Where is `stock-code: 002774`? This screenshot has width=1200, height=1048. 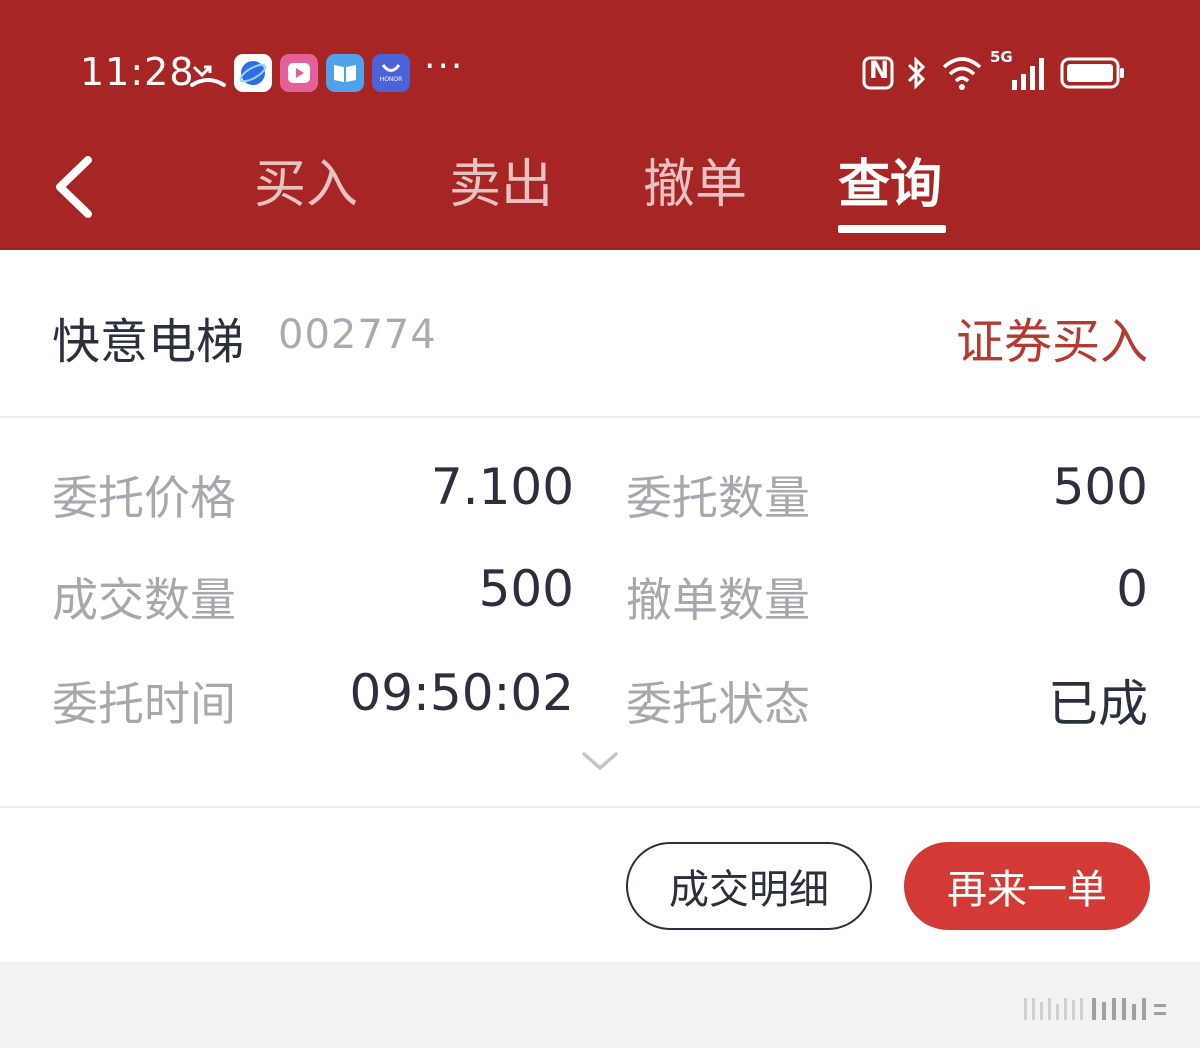
stock-code: 002774 is located at coordinates (357, 335).